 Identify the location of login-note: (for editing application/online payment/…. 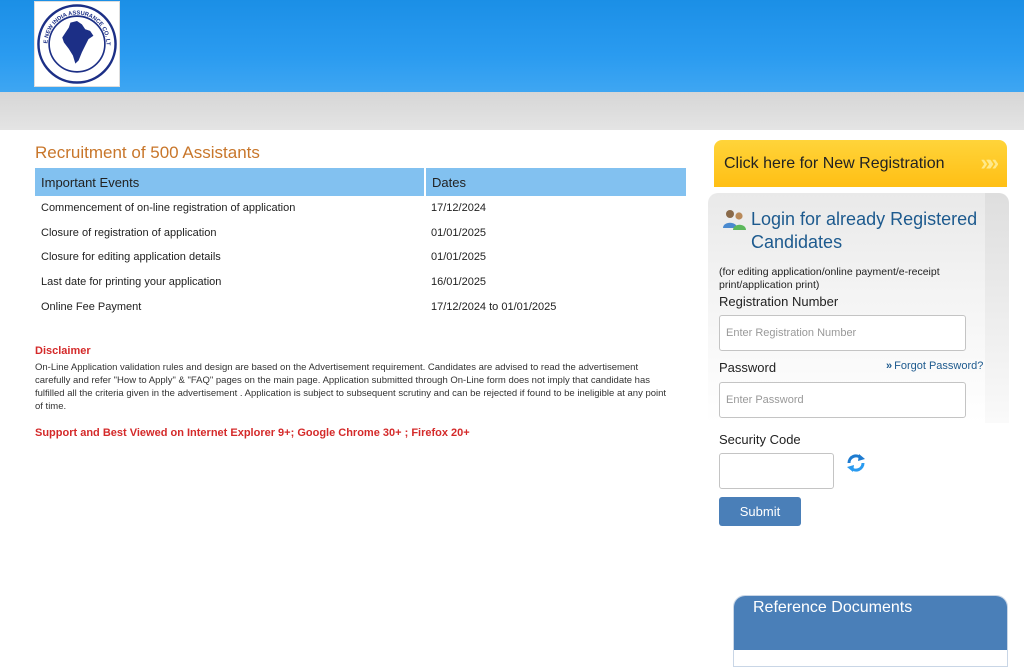
(829, 278).